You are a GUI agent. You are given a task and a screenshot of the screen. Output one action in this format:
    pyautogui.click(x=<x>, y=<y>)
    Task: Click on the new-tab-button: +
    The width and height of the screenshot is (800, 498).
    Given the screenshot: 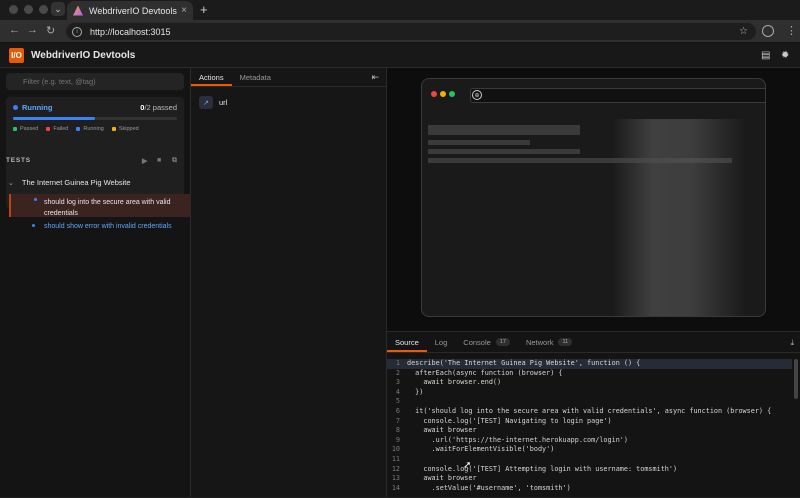 What is the action you would take?
    pyautogui.click(x=204, y=9)
    